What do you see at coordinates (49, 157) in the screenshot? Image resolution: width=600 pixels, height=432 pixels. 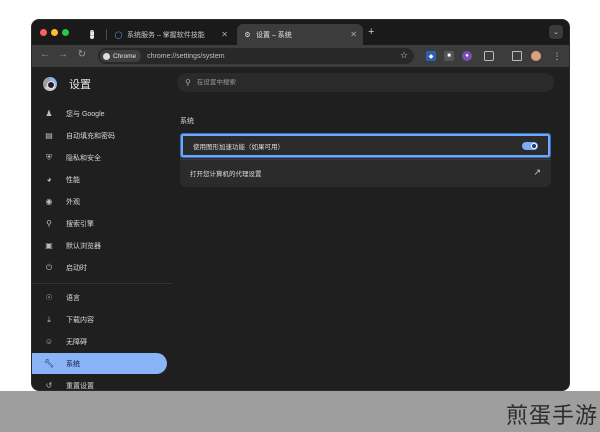 I see `shield-icon: ⛨` at bounding box center [49, 157].